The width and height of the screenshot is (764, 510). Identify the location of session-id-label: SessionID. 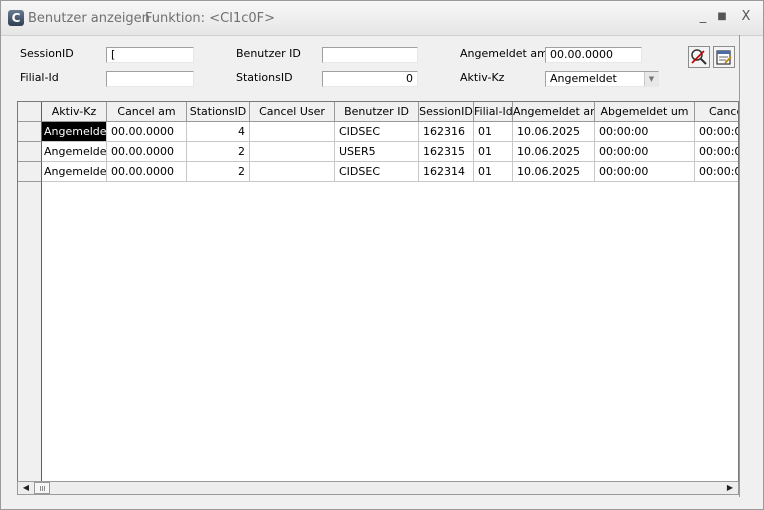
(47, 53).